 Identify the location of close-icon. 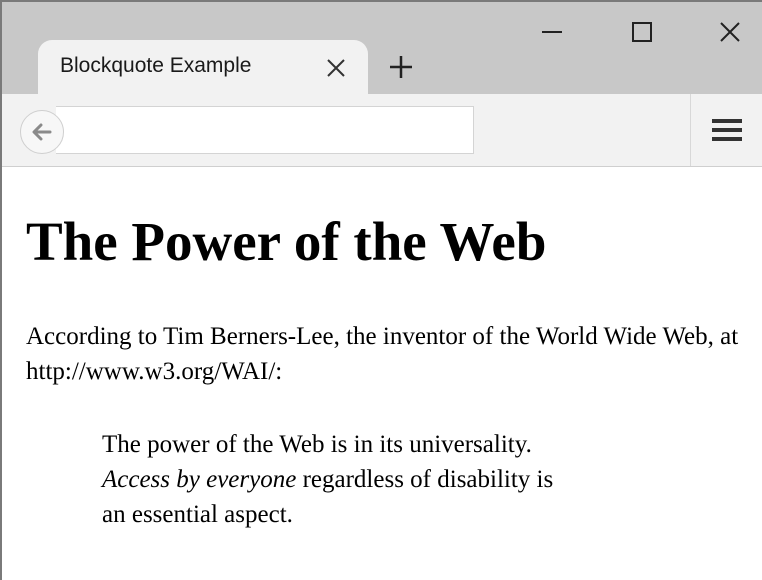
(730, 32).